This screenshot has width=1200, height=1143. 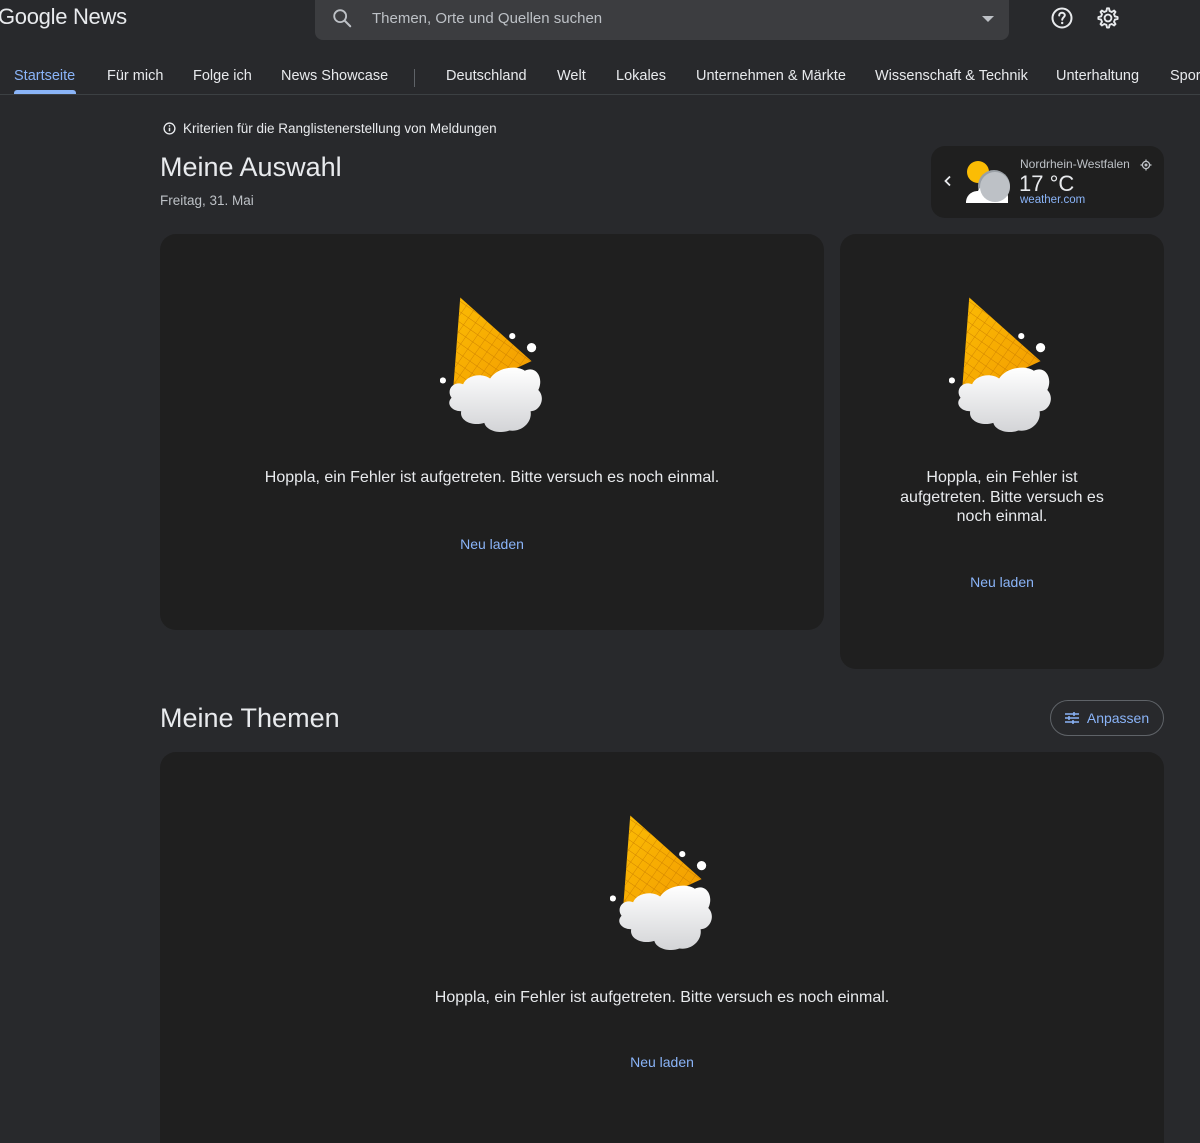 I want to click on tab-lokales: Lokales, so click(x=641, y=76).